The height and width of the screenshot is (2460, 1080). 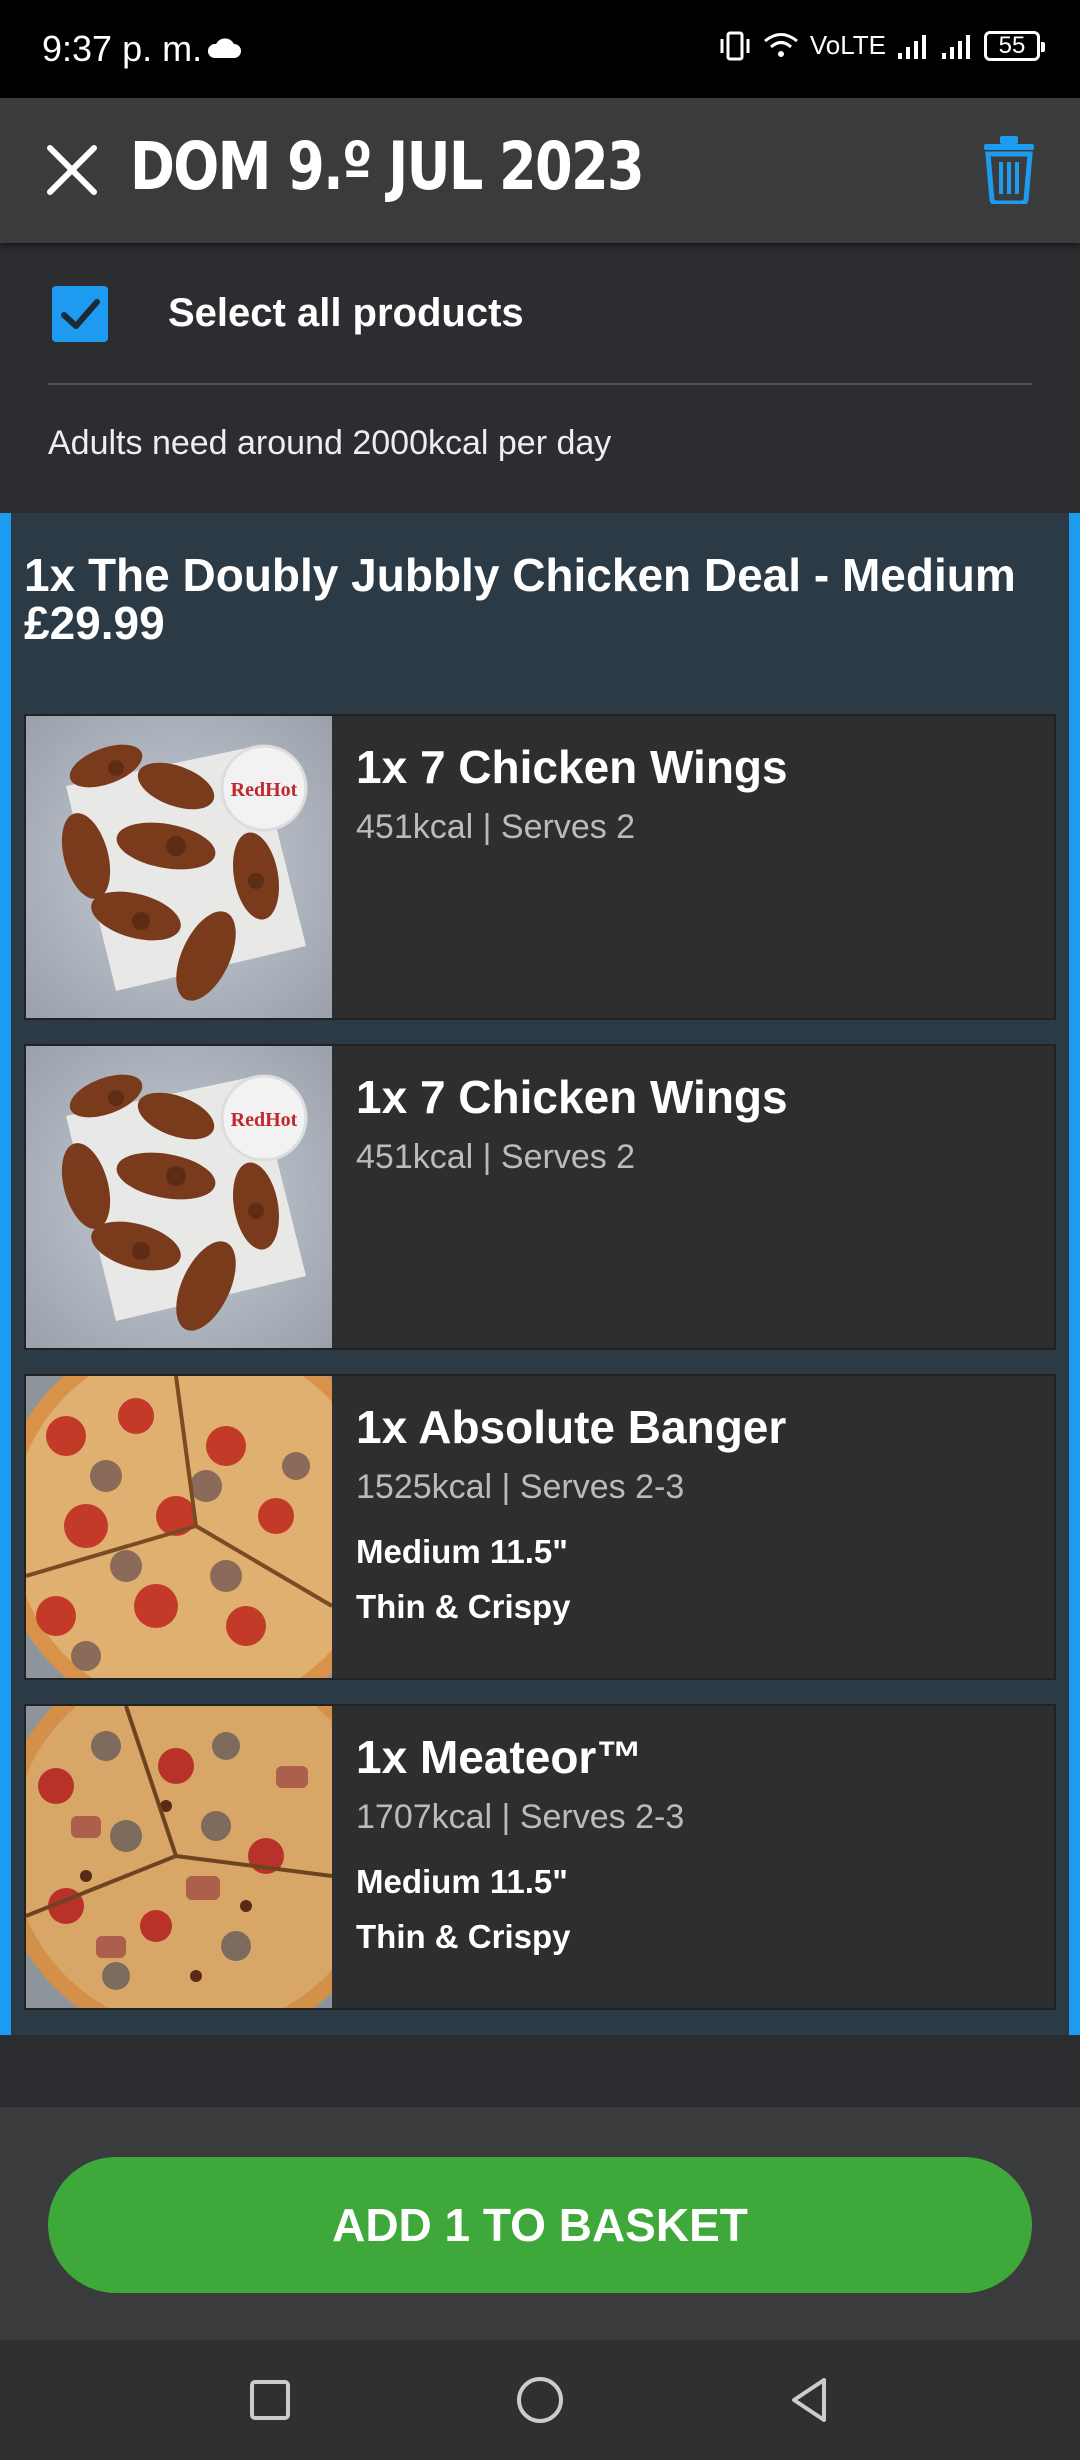 I want to click on trash-icon, so click(x=1009, y=169).